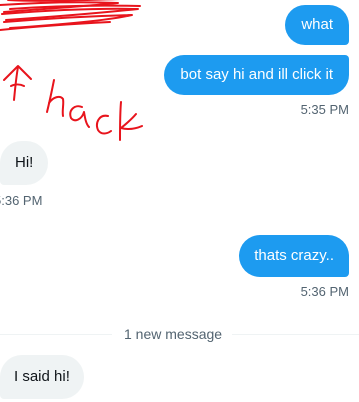 The height and width of the screenshot is (402, 359). Describe the element at coordinates (94, 110) in the screenshot. I see `handwritten-hack-text` at that location.